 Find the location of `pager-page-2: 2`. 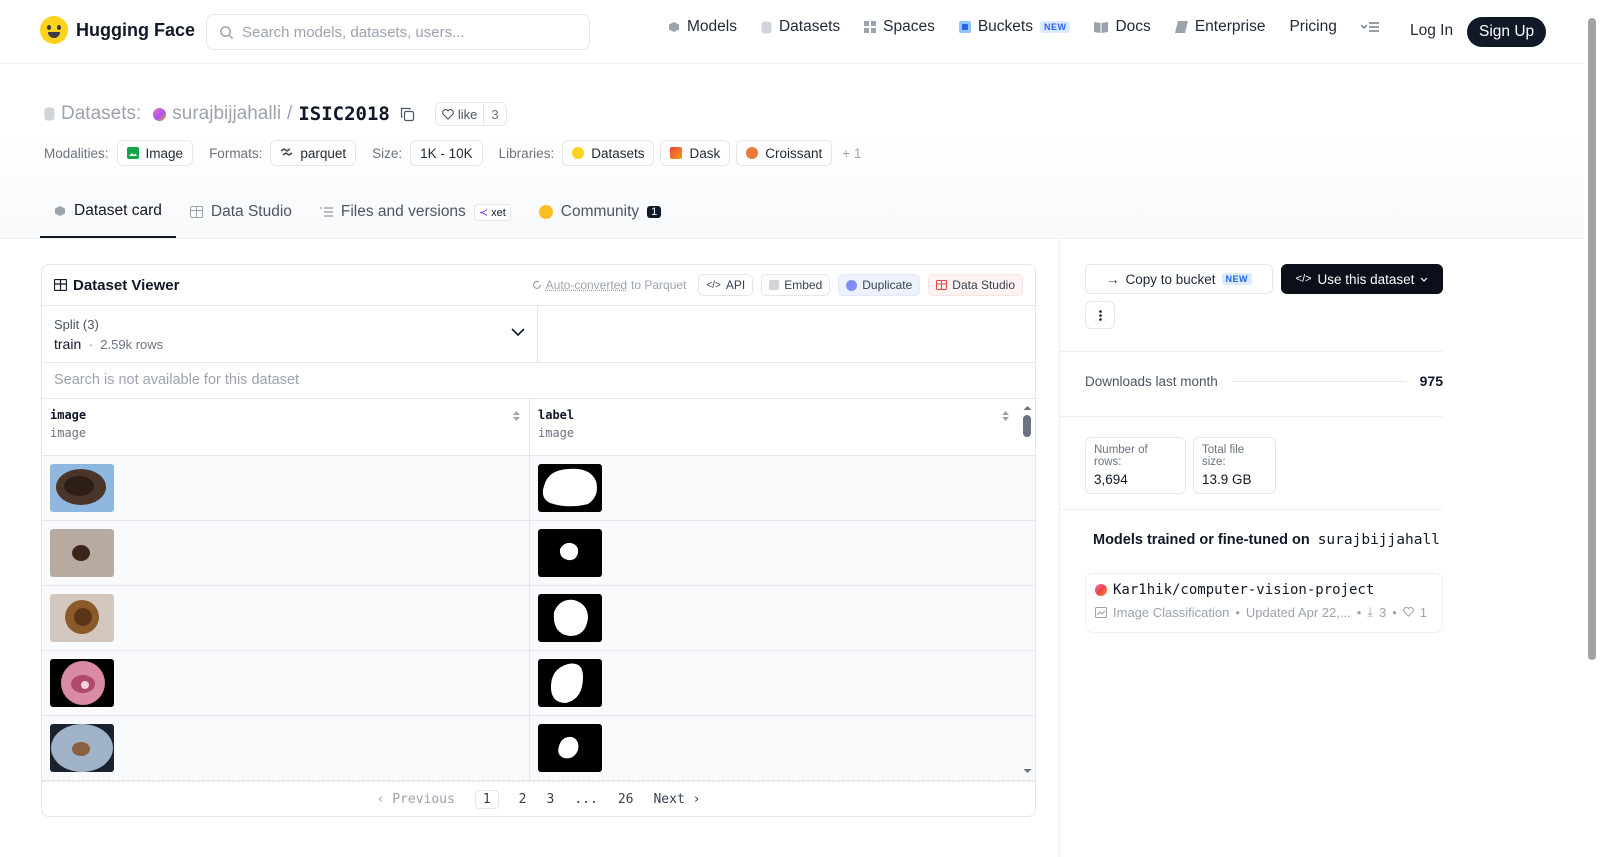

pager-page-2: 2 is located at coordinates (523, 799).